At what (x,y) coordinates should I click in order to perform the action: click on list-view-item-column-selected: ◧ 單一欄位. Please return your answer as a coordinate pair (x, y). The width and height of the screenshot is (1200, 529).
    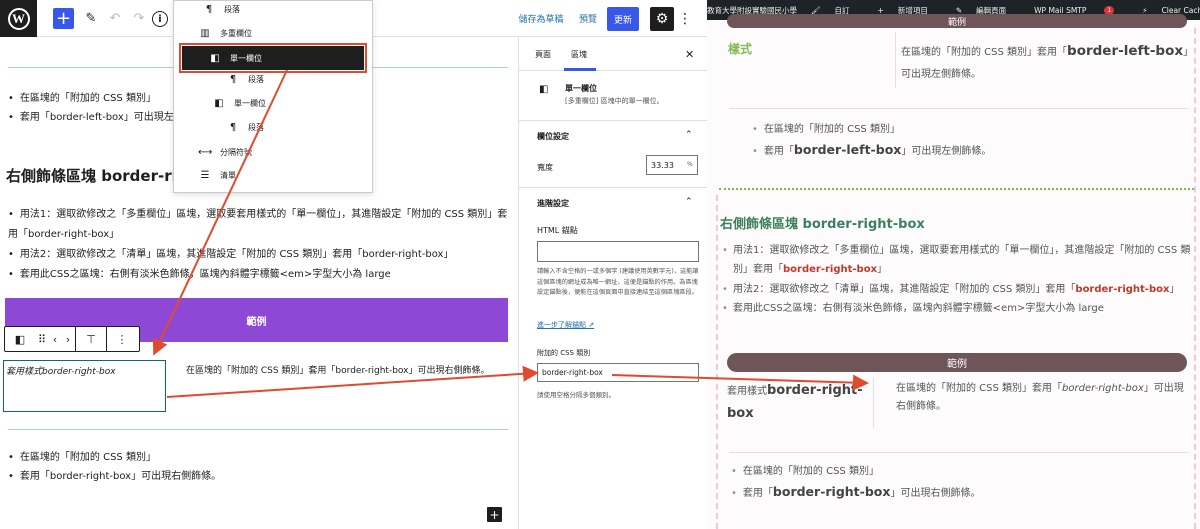
    Looking at the image, I should click on (273, 58).